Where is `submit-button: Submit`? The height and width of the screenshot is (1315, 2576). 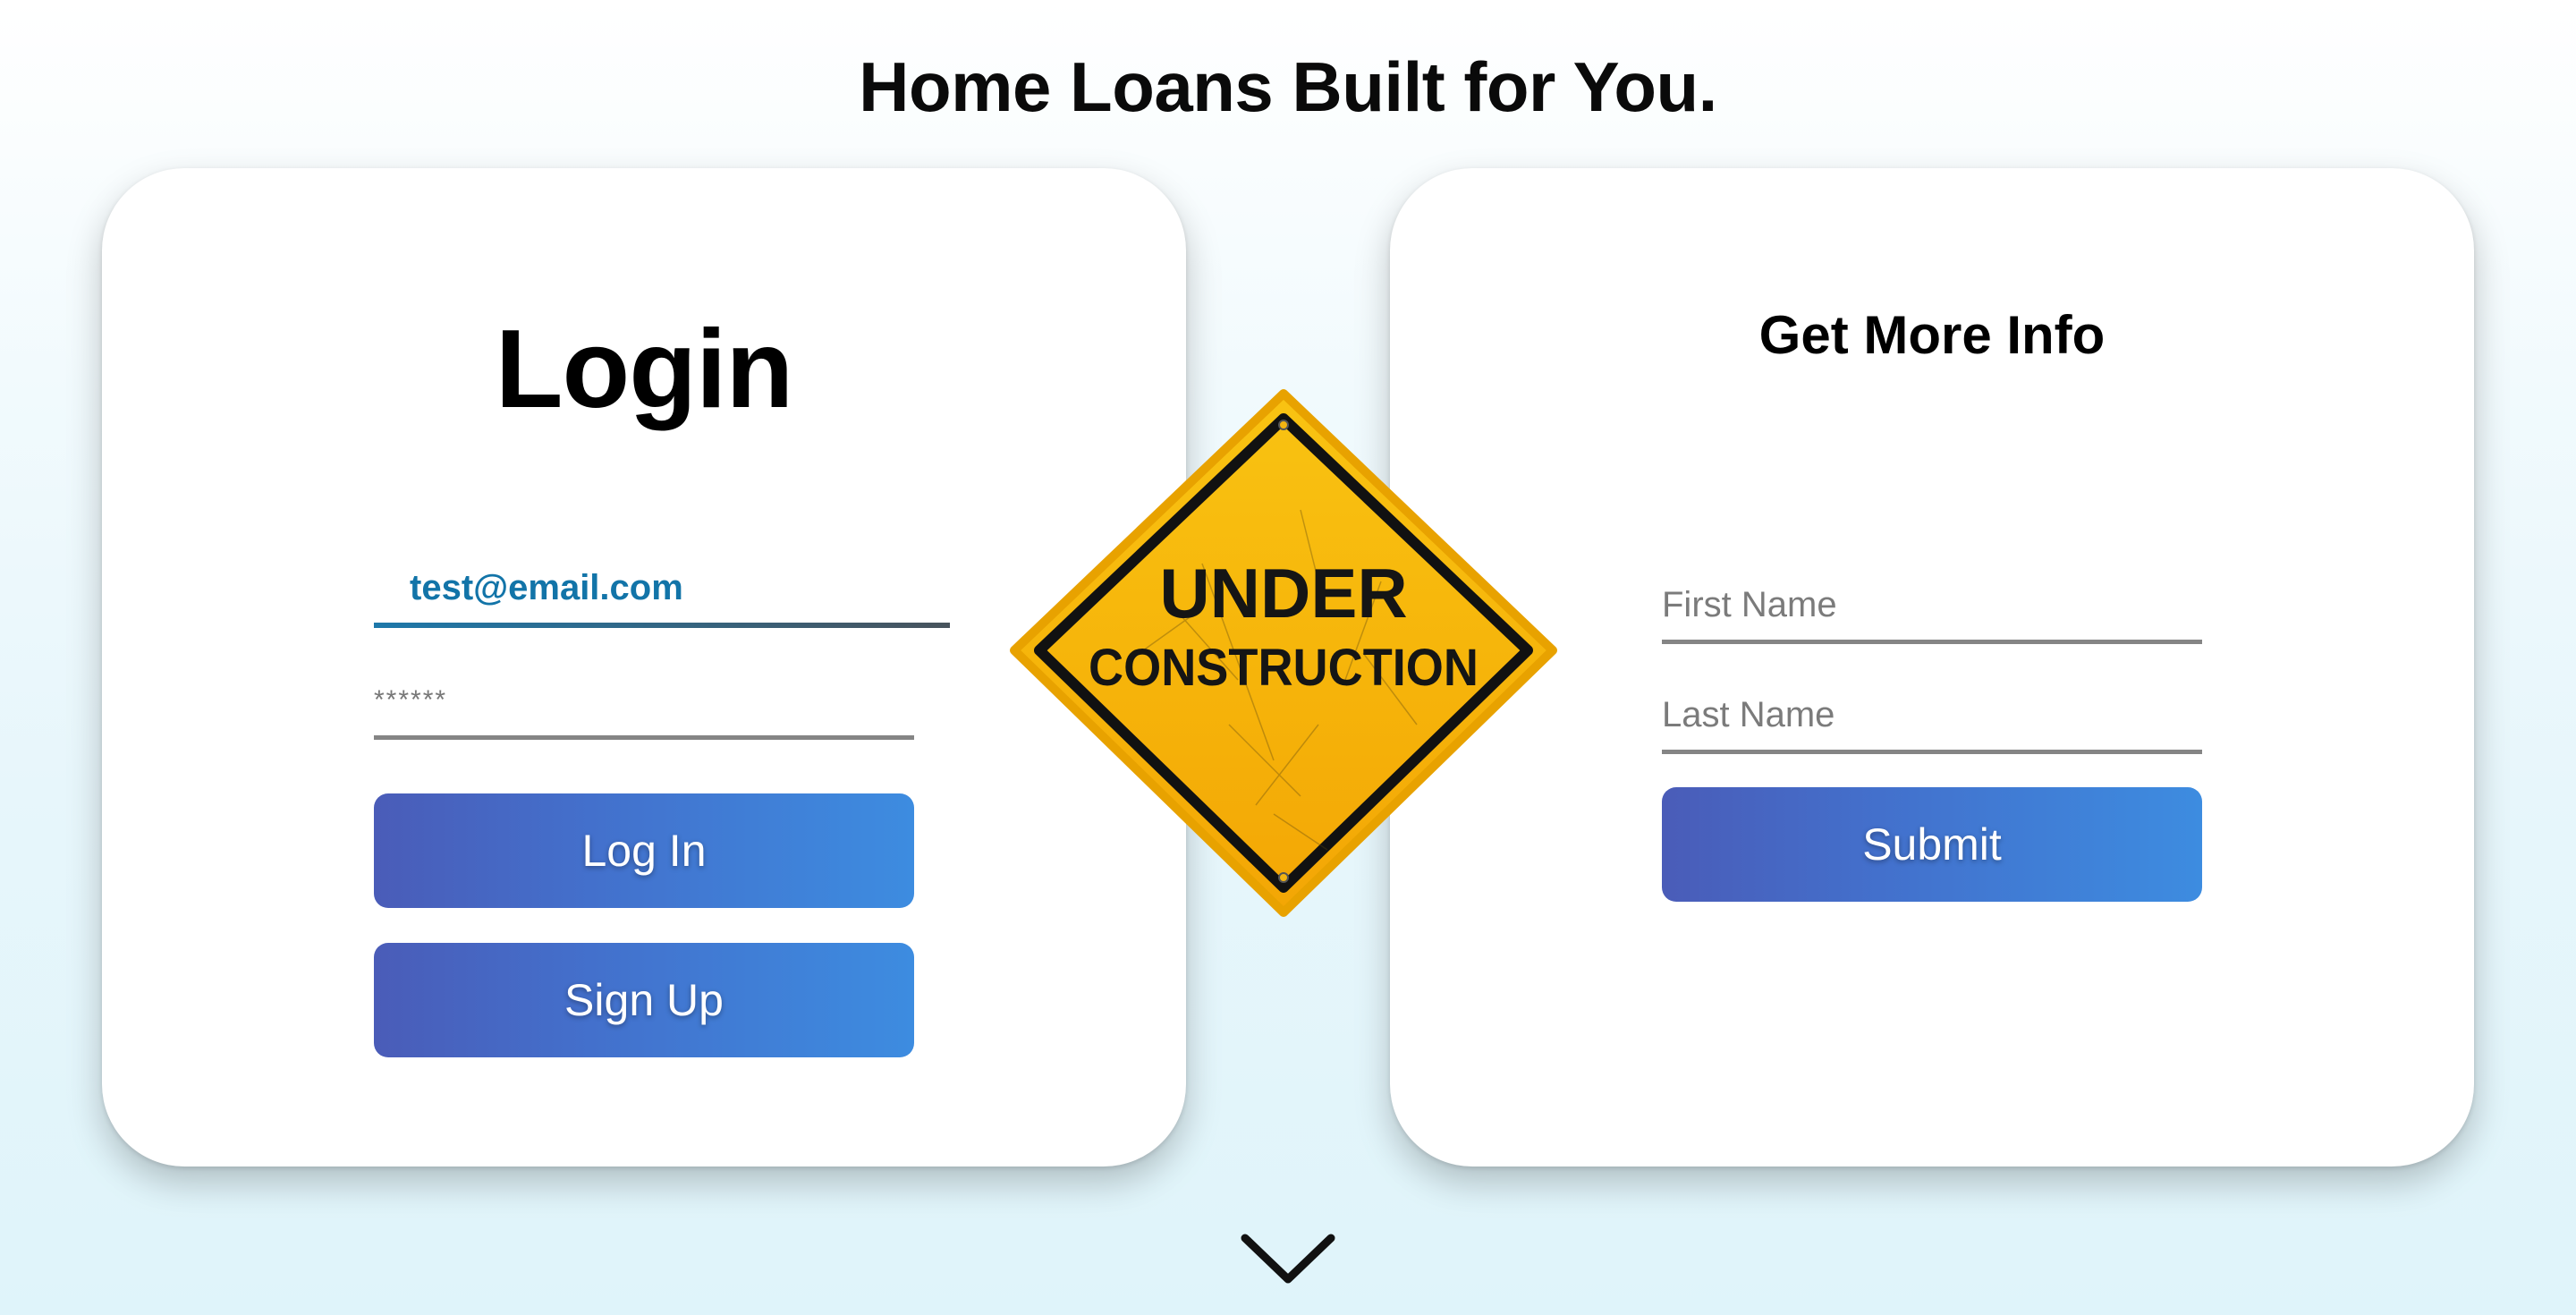
submit-button: Submit is located at coordinates (1932, 844).